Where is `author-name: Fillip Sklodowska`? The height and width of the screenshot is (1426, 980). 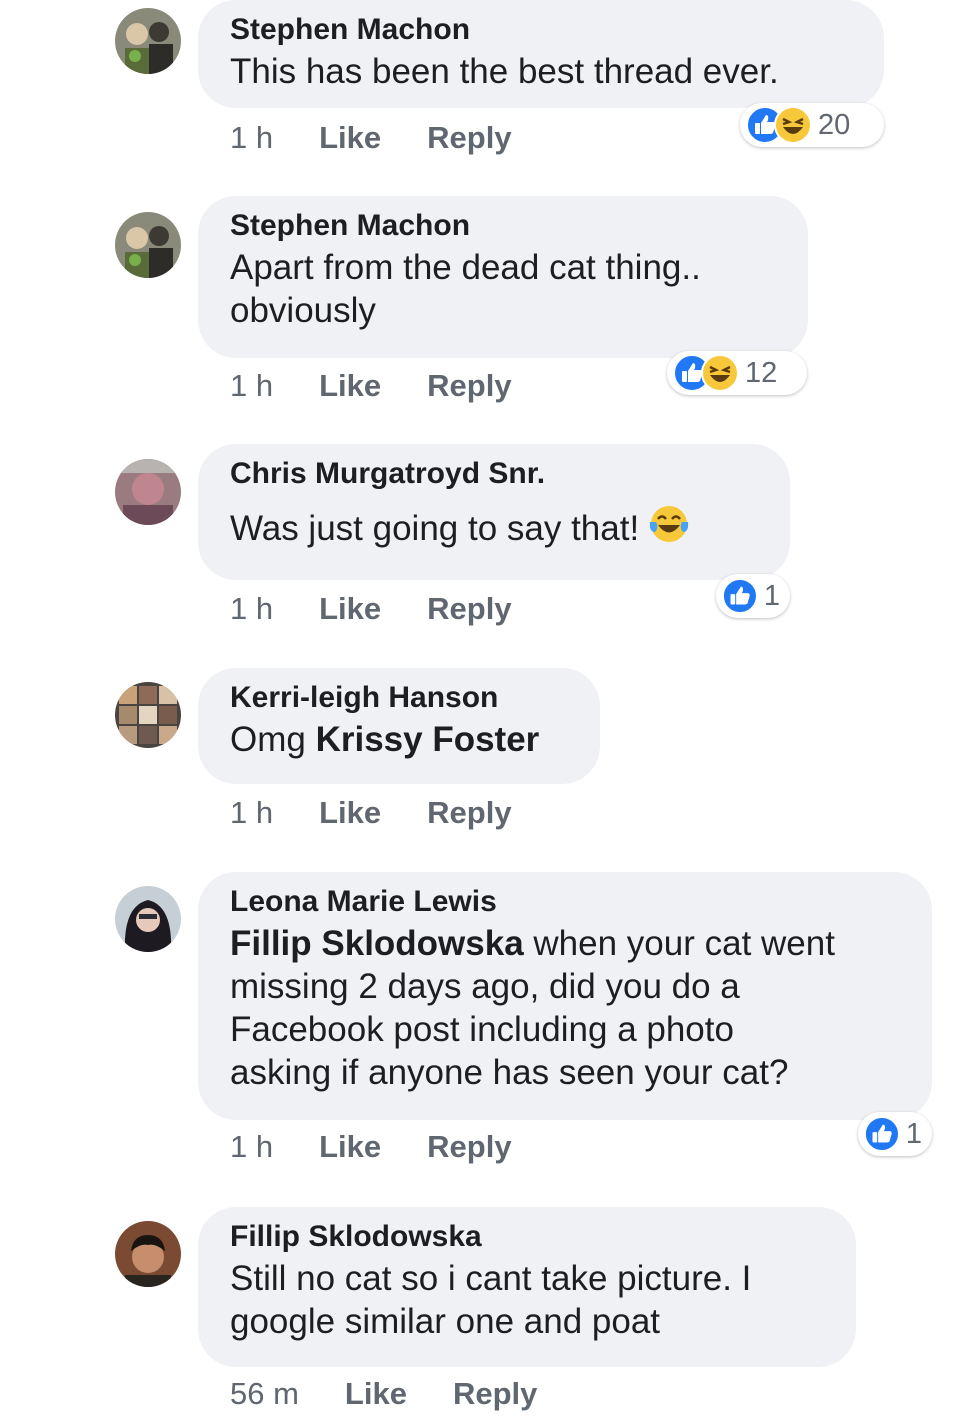
author-name: Fillip Sklodowska is located at coordinates (527, 1237).